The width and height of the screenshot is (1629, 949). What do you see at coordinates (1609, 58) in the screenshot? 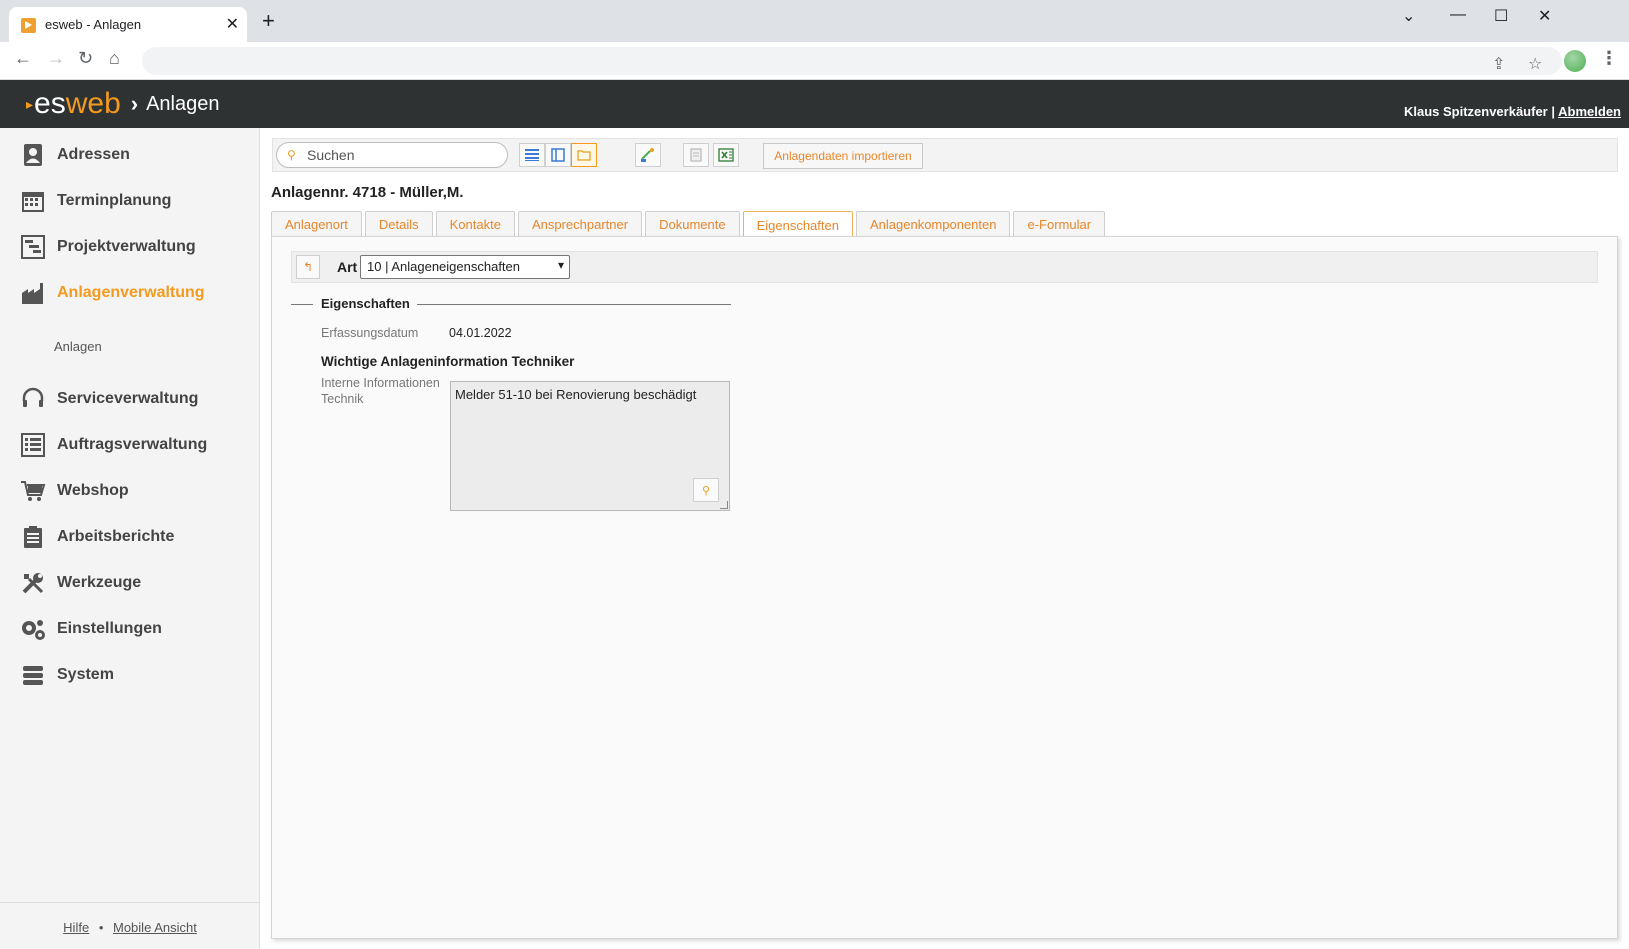
I see `browser-menu-icon: ⋮` at bounding box center [1609, 58].